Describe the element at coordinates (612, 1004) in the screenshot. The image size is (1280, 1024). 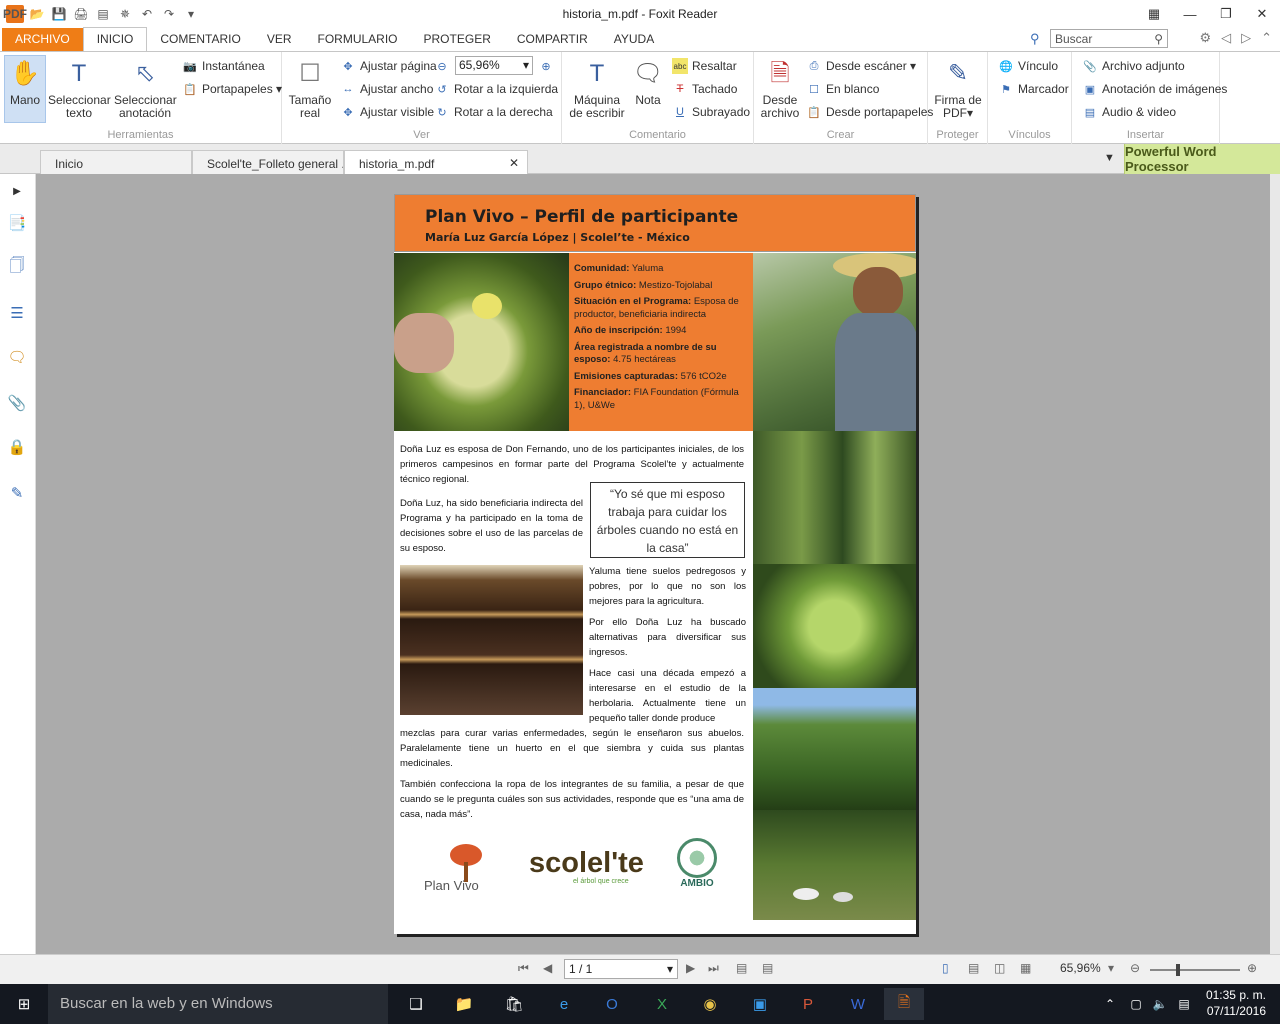
I see `outlook-icon: O` at that location.